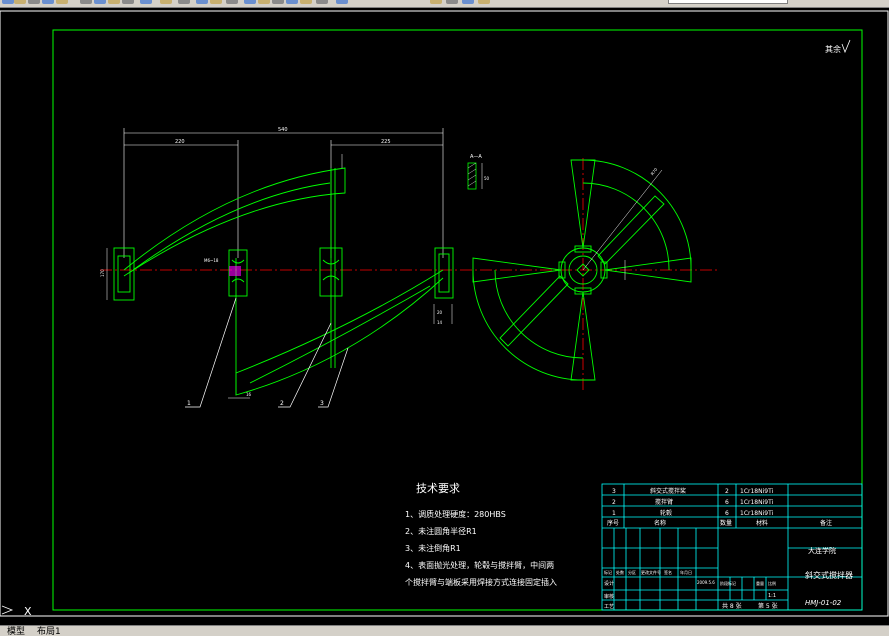  What do you see at coordinates (180, 142) in the screenshot?
I see `dim-left-span-text: 220` at bounding box center [180, 142].